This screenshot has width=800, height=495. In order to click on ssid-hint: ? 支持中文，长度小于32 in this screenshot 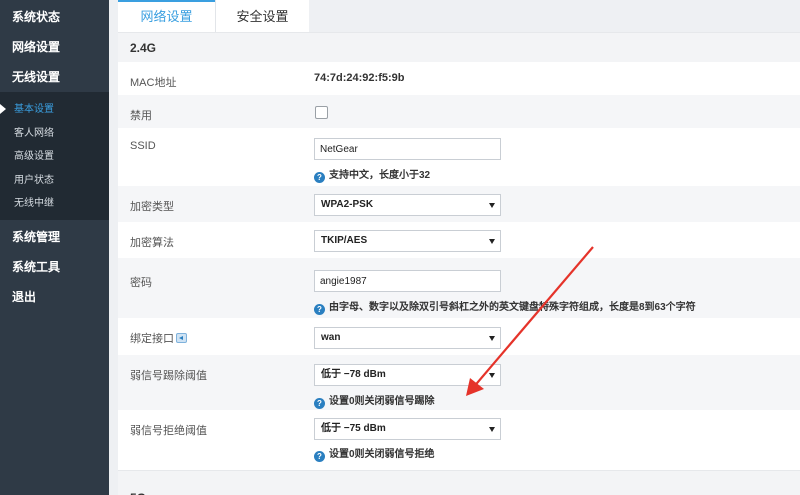, I will do `click(372, 174)`.